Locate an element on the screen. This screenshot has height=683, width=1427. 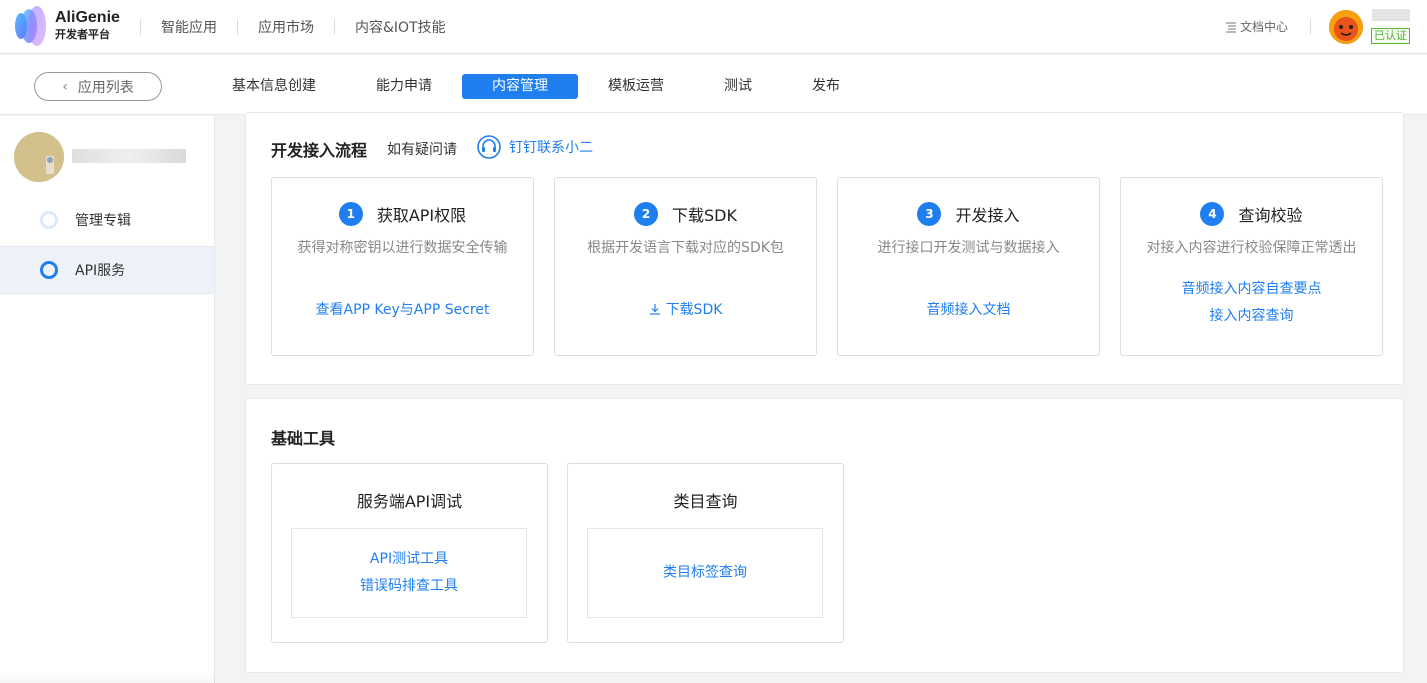
tool-links: API测试工具 错误码排查工具 is located at coordinates (409, 573).